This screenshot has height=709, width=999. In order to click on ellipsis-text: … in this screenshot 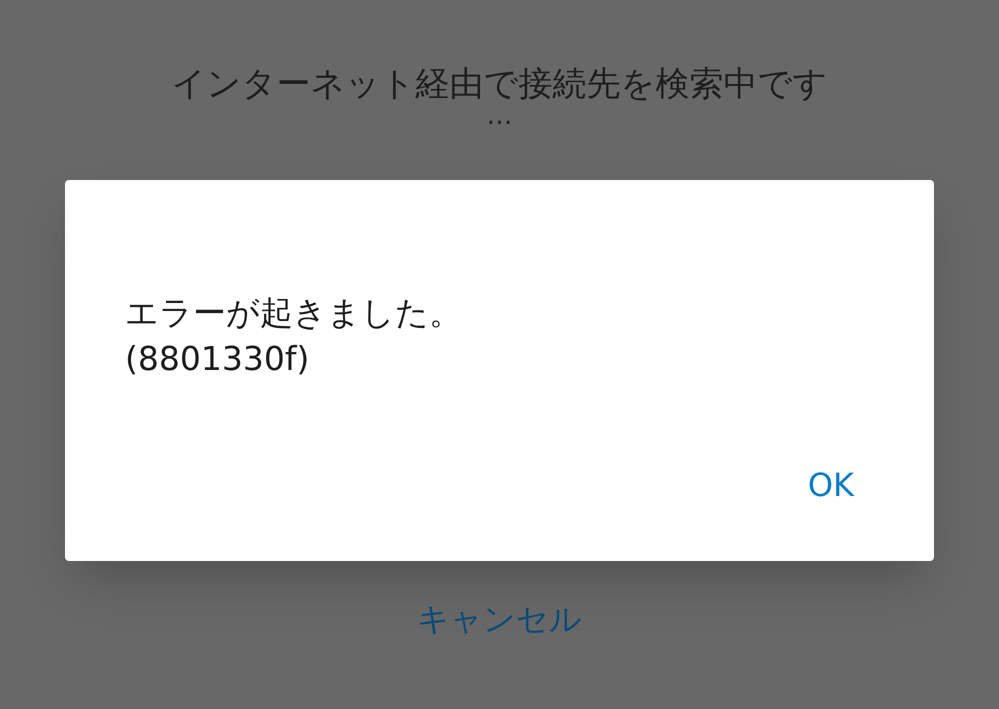, I will do `click(499, 116)`.